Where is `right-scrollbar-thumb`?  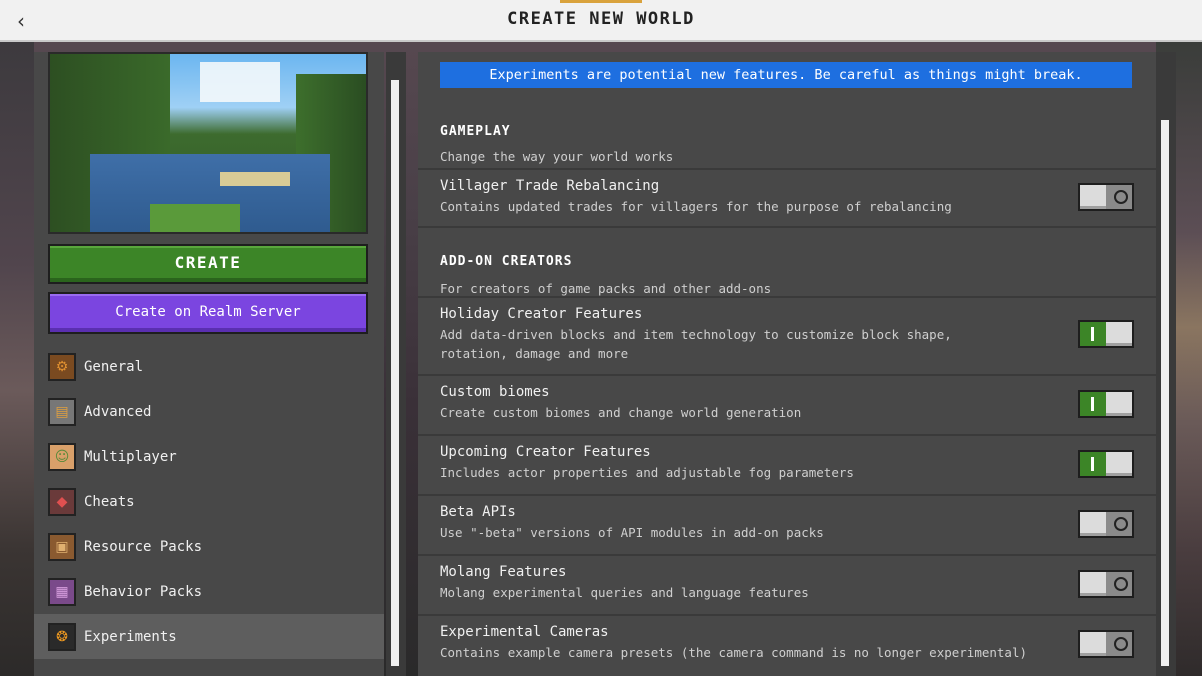 right-scrollbar-thumb is located at coordinates (1165, 393).